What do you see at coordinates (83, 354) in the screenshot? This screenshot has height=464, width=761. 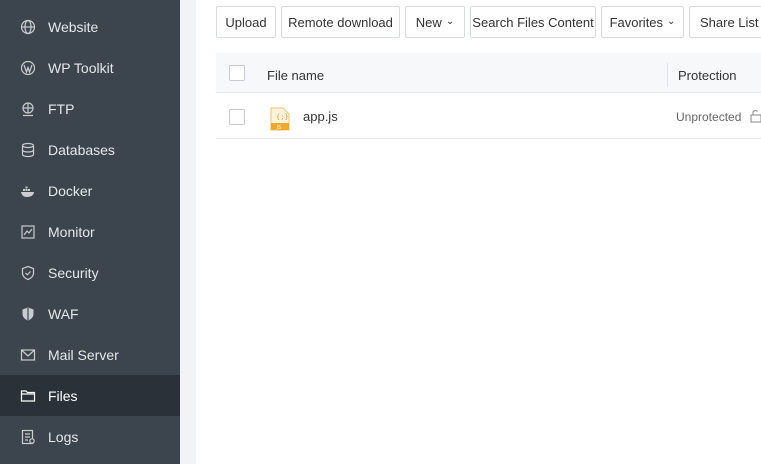 I see `sidebar-item-label: Mail Server` at bounding box center [83, 354].